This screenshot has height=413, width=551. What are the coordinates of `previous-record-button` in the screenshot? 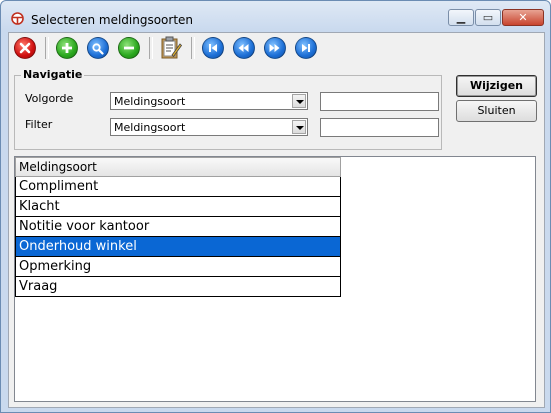 It's located at (243, 48).